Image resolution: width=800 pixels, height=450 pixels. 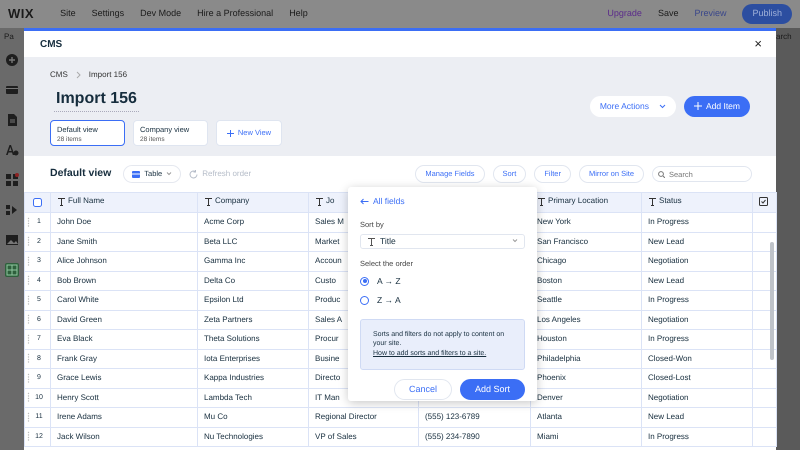 I want to click on more-actions-button: More Actions, so click(x=633, y=106).